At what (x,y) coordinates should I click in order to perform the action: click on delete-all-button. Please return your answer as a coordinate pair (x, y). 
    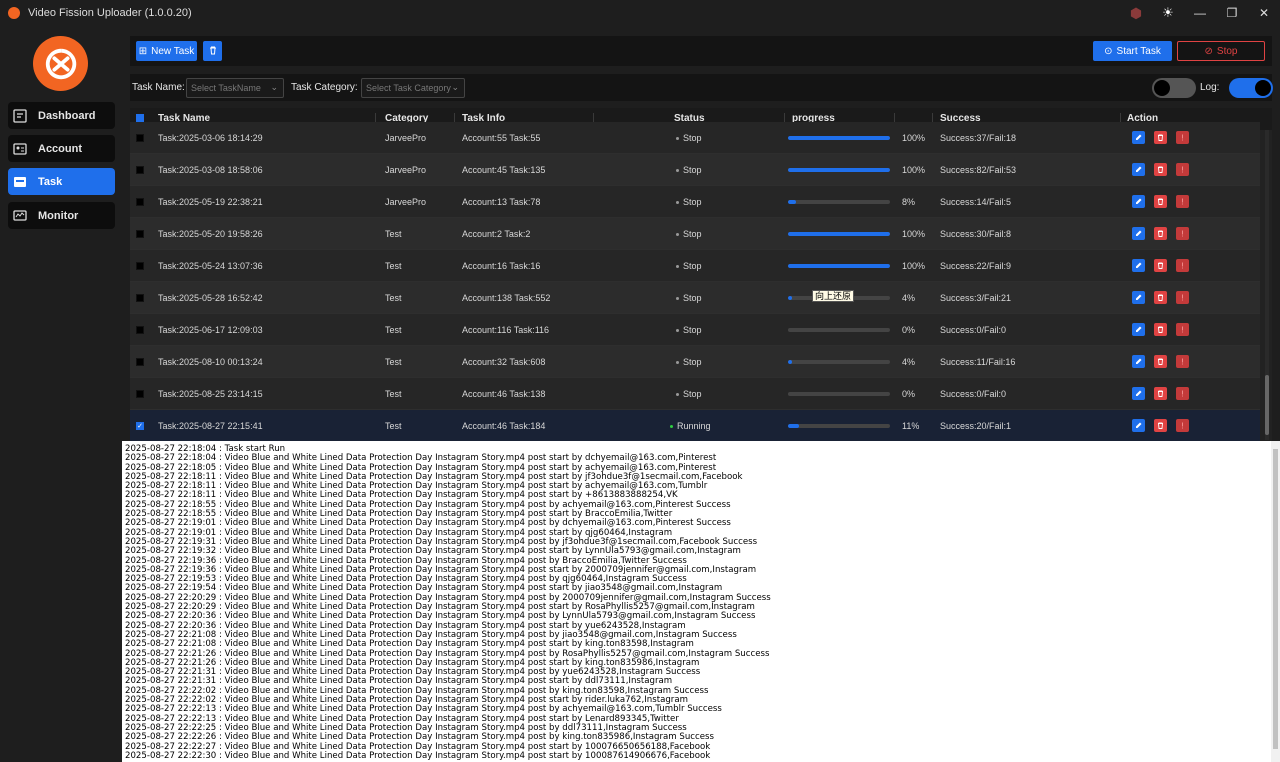
    Looking at the image, I should click on (212, 51).